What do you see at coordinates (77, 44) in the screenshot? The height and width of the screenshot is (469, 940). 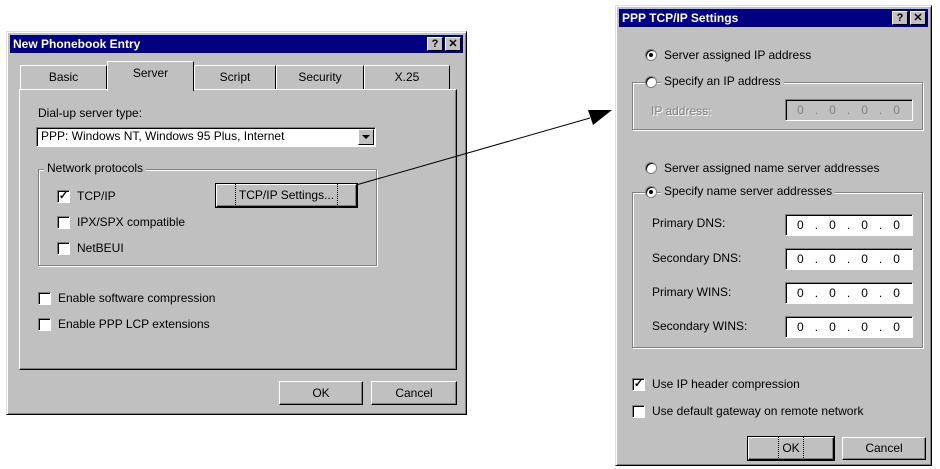 I see `phonebook-title: New Phonebook Entry` at bounding box center [77, 44].